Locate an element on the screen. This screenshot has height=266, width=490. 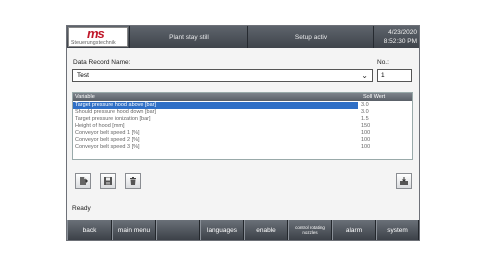
cell-variable: Conveyor belt speed 3 [%] is located at coordinates (107, 147).